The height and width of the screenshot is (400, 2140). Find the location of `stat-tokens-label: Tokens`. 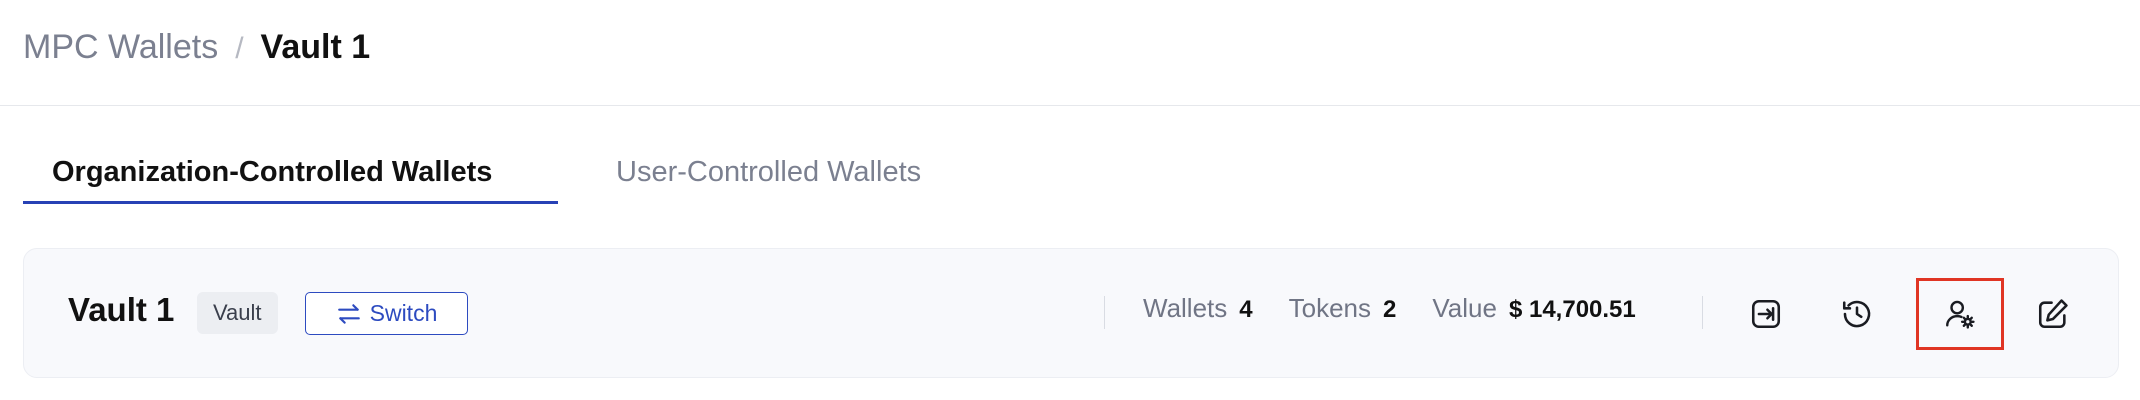

stat-tokens-label: Tokens is located at coordinates (1330, 308).